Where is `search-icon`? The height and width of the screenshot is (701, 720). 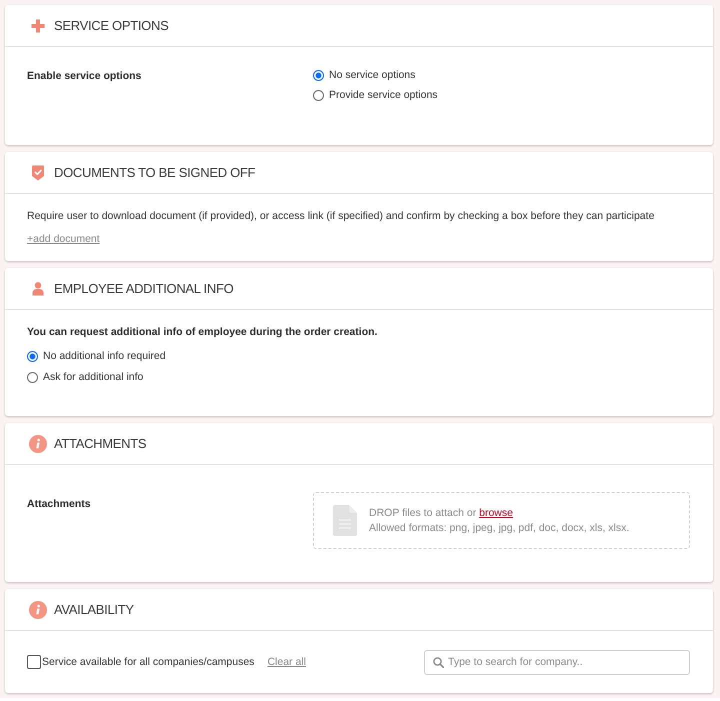
search-icon is located at coordinates (438, 662).